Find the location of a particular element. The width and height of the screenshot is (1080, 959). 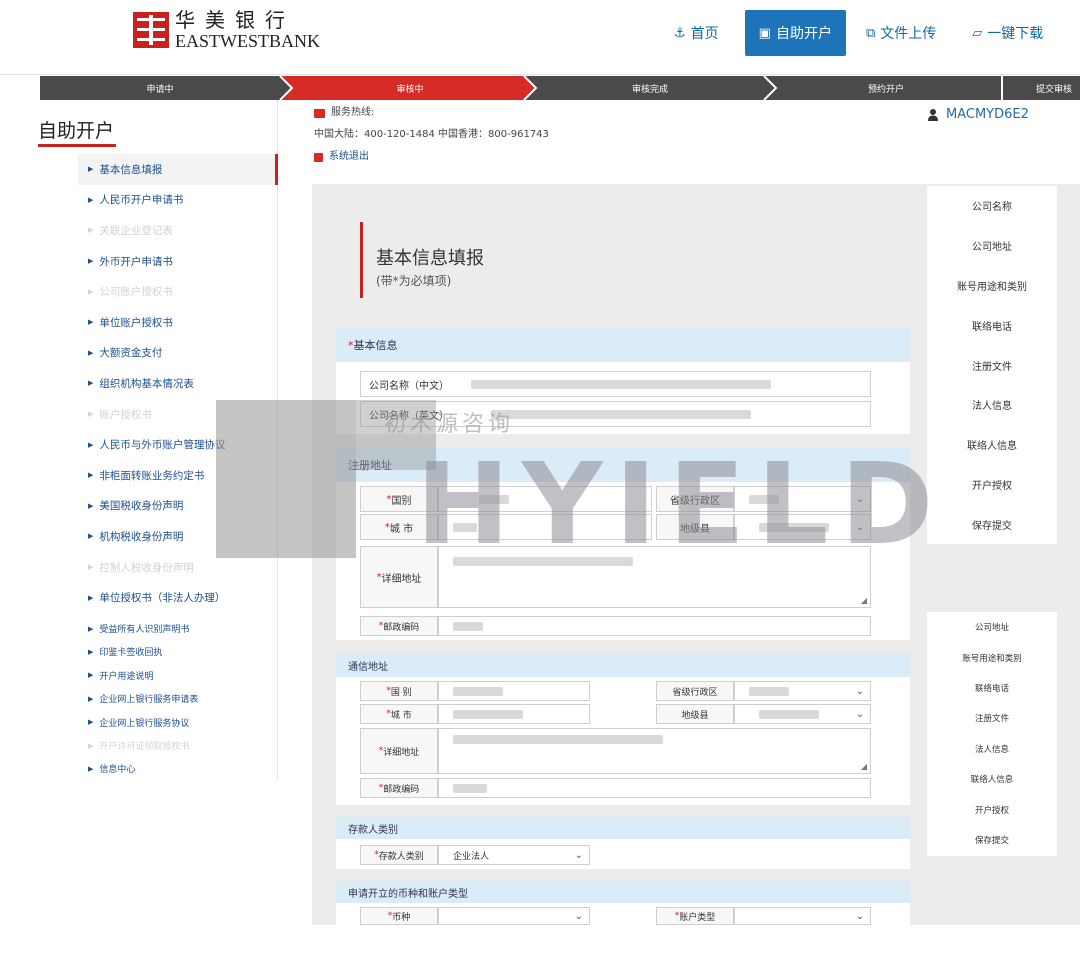

mail-city-select is located at coordinates (514, 714).